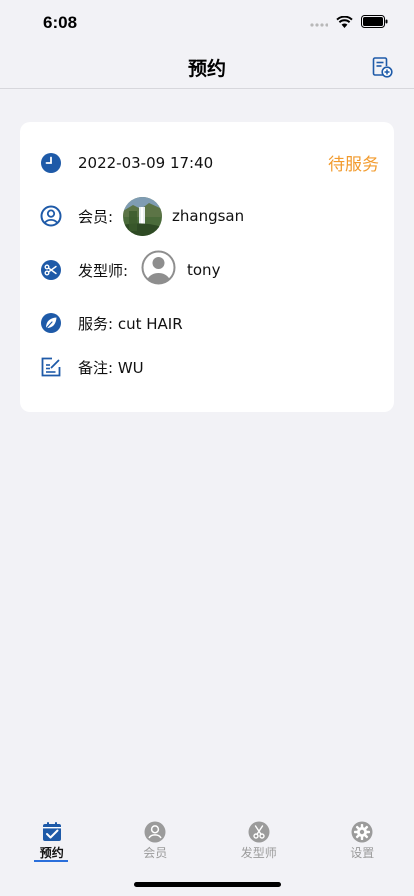 The height and width of the screenshot is (896, 414). I want to click on gear-icon, so click(362, 832).